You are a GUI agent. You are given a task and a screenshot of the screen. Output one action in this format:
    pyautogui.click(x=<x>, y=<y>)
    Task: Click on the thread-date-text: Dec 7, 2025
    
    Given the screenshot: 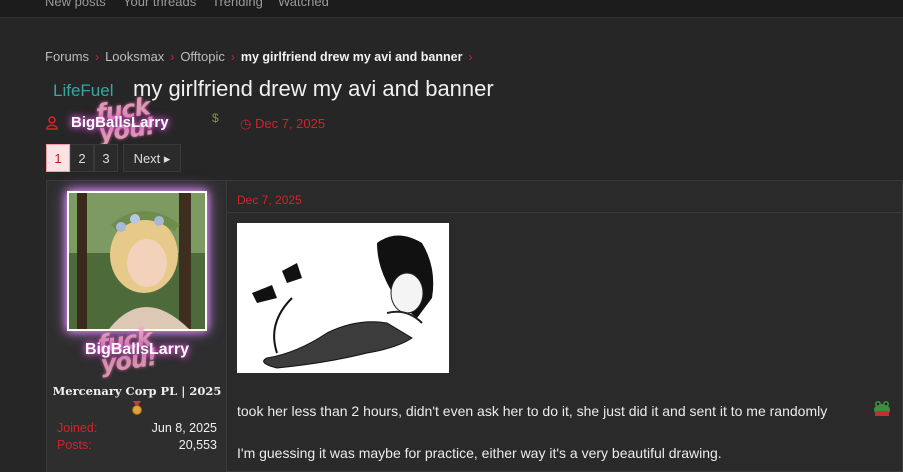 What is the action you would take?
    pyautogui.click(x=290, y=123)
    